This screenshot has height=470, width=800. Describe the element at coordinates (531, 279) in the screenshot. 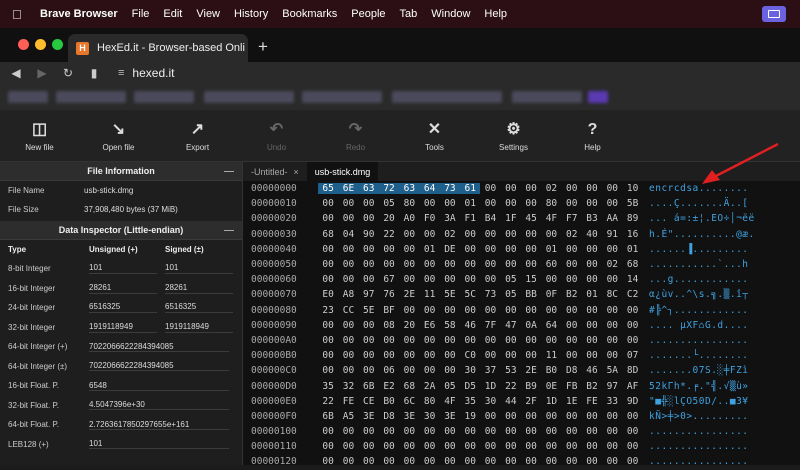

I see `hex-byte: 15` at that location.